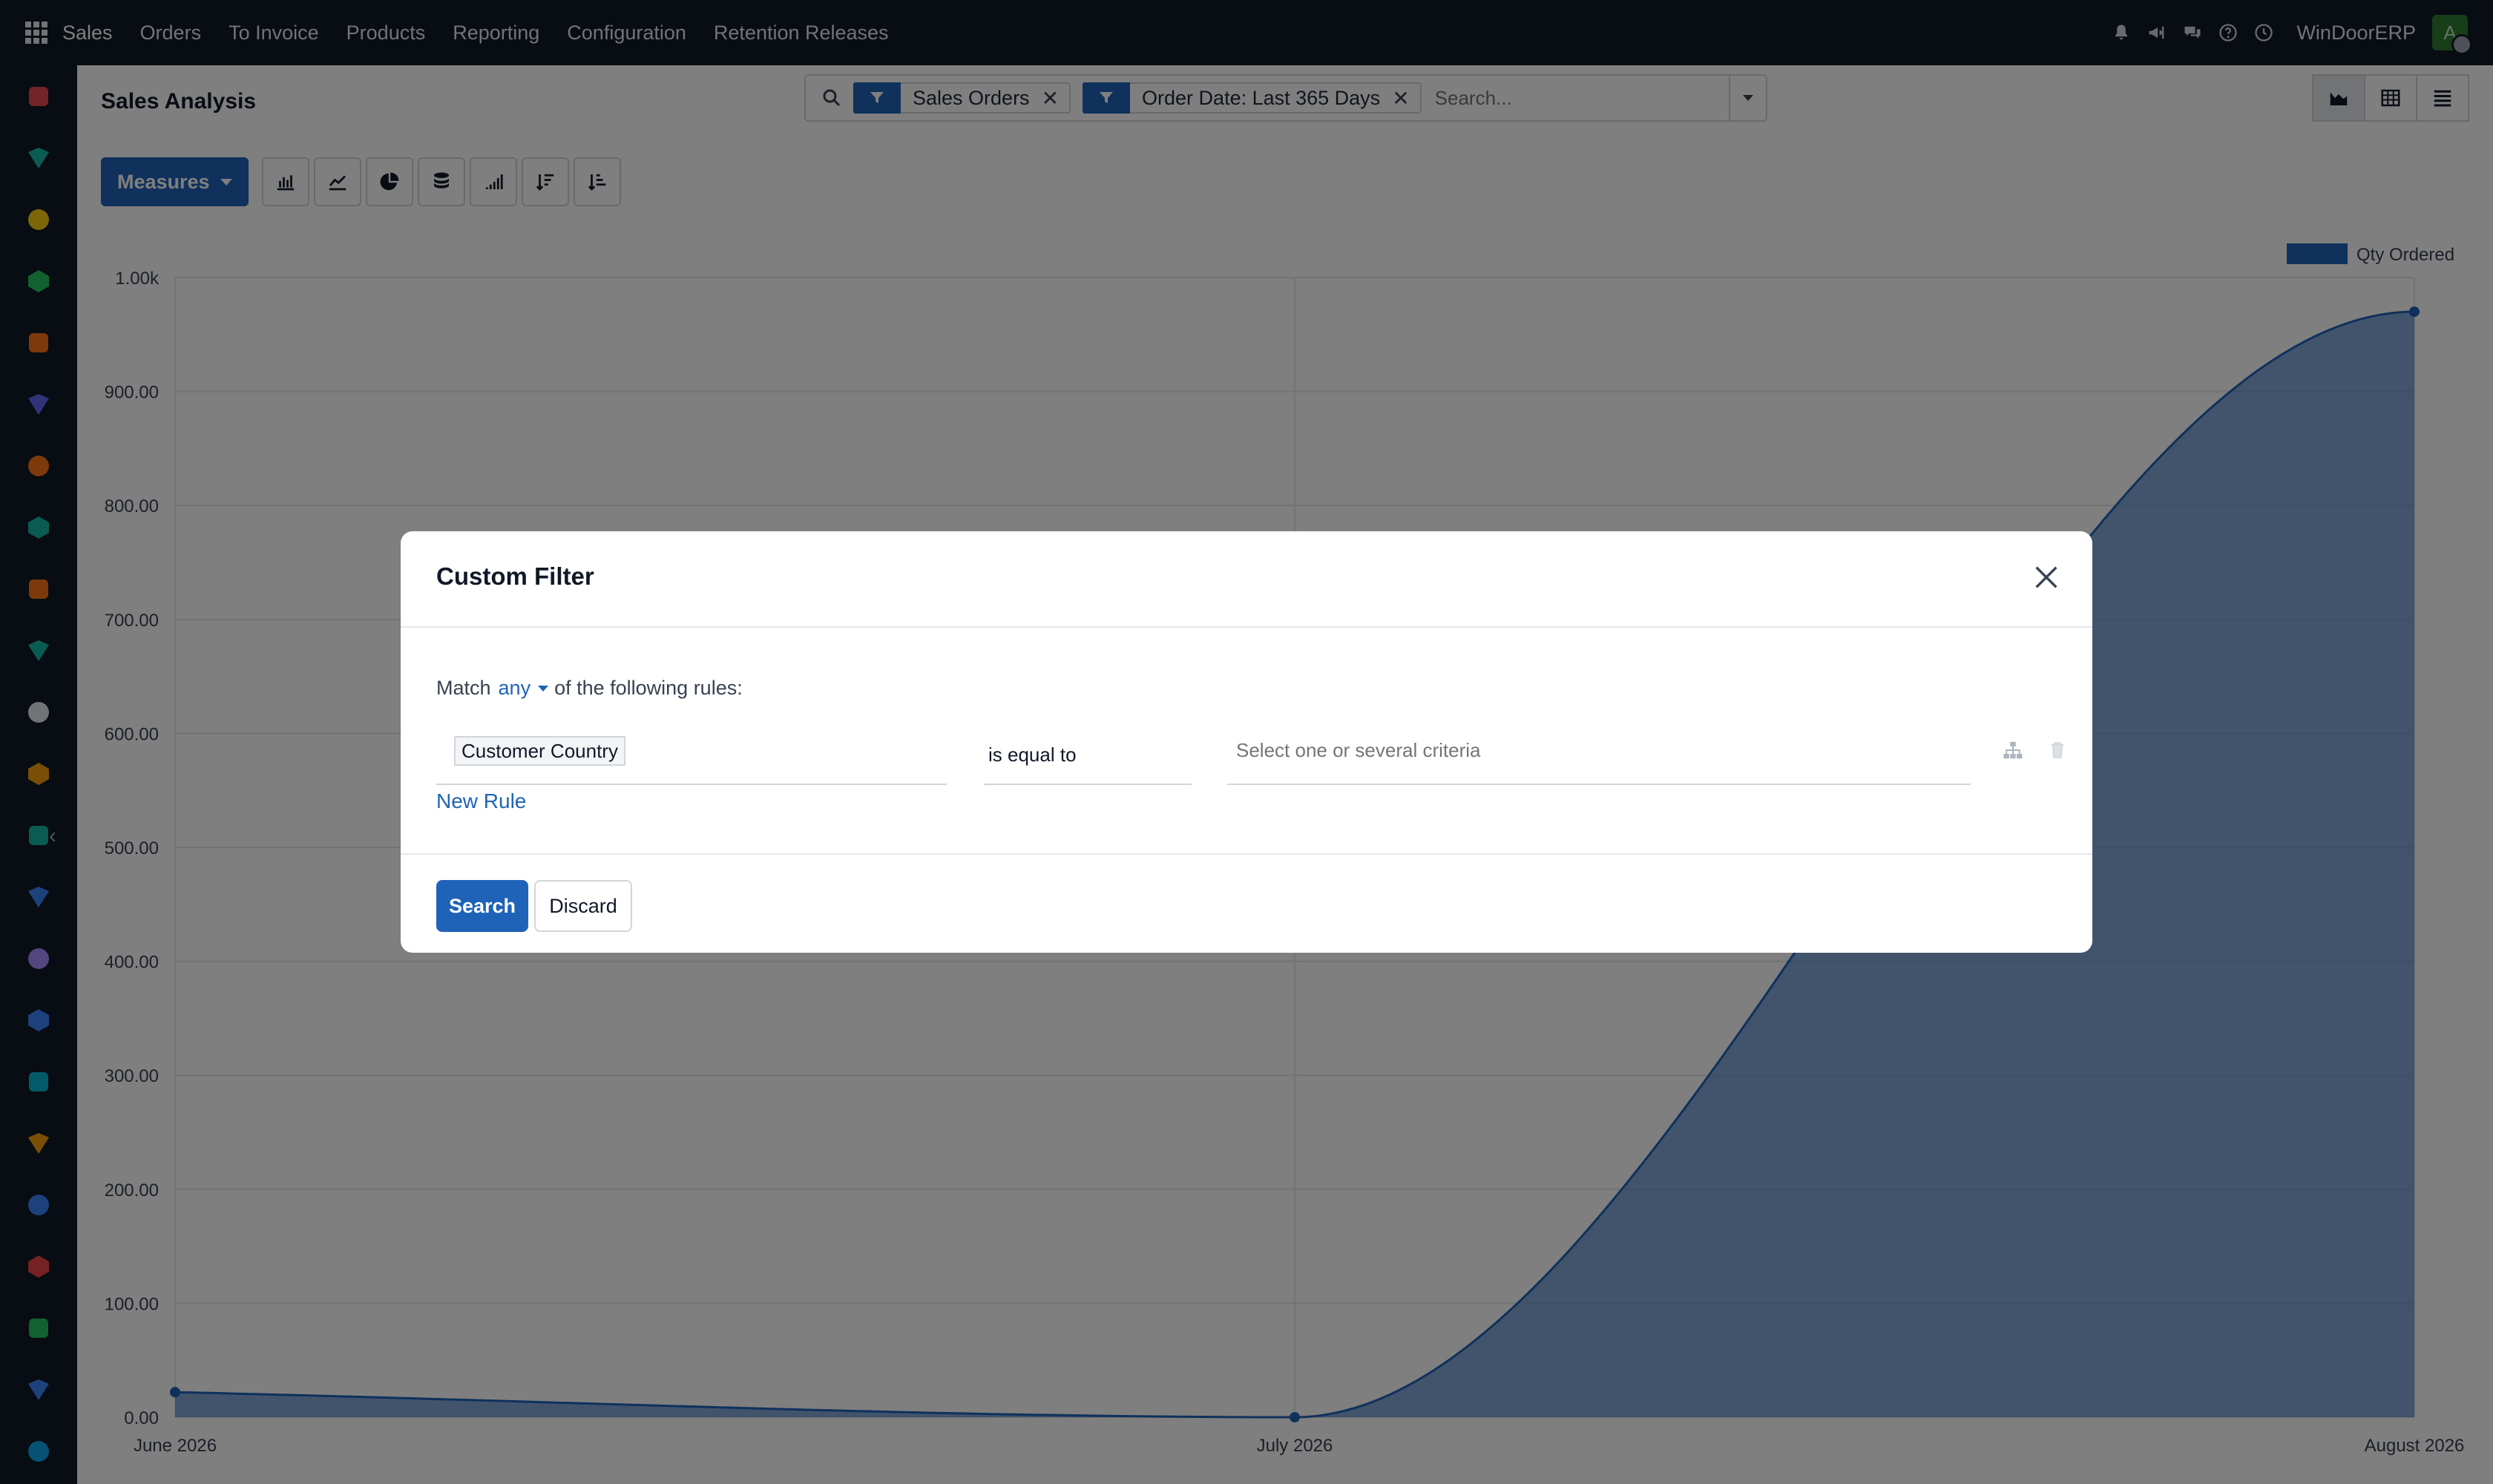  What do you see at coordinates (482, 906) in the screenshot?
I see `search-button: Search` at bounding box center [482, 906].